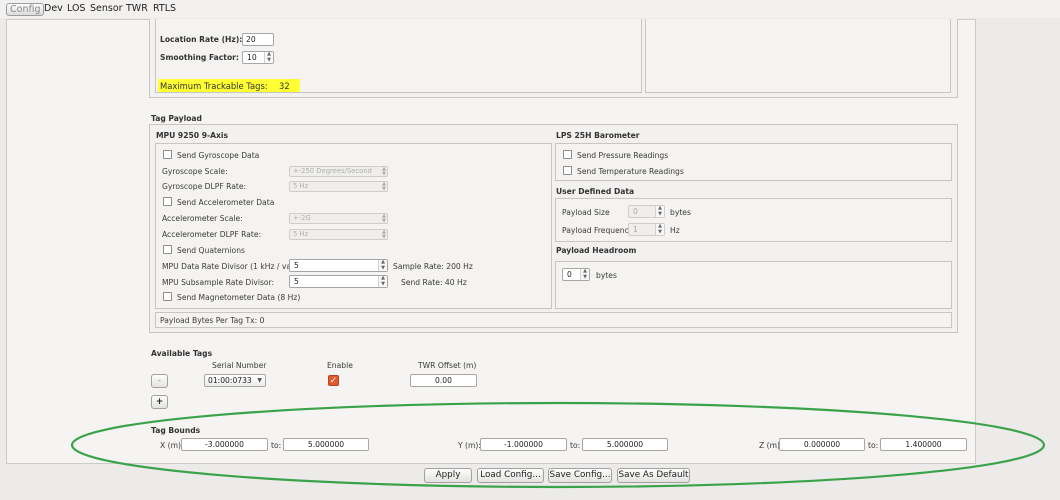 The width and height of the screenshot is (1060, 500). Describe the element at coordinates (164, 8) in the screenshot. I see `menu-rtls: RTLS` at that location.